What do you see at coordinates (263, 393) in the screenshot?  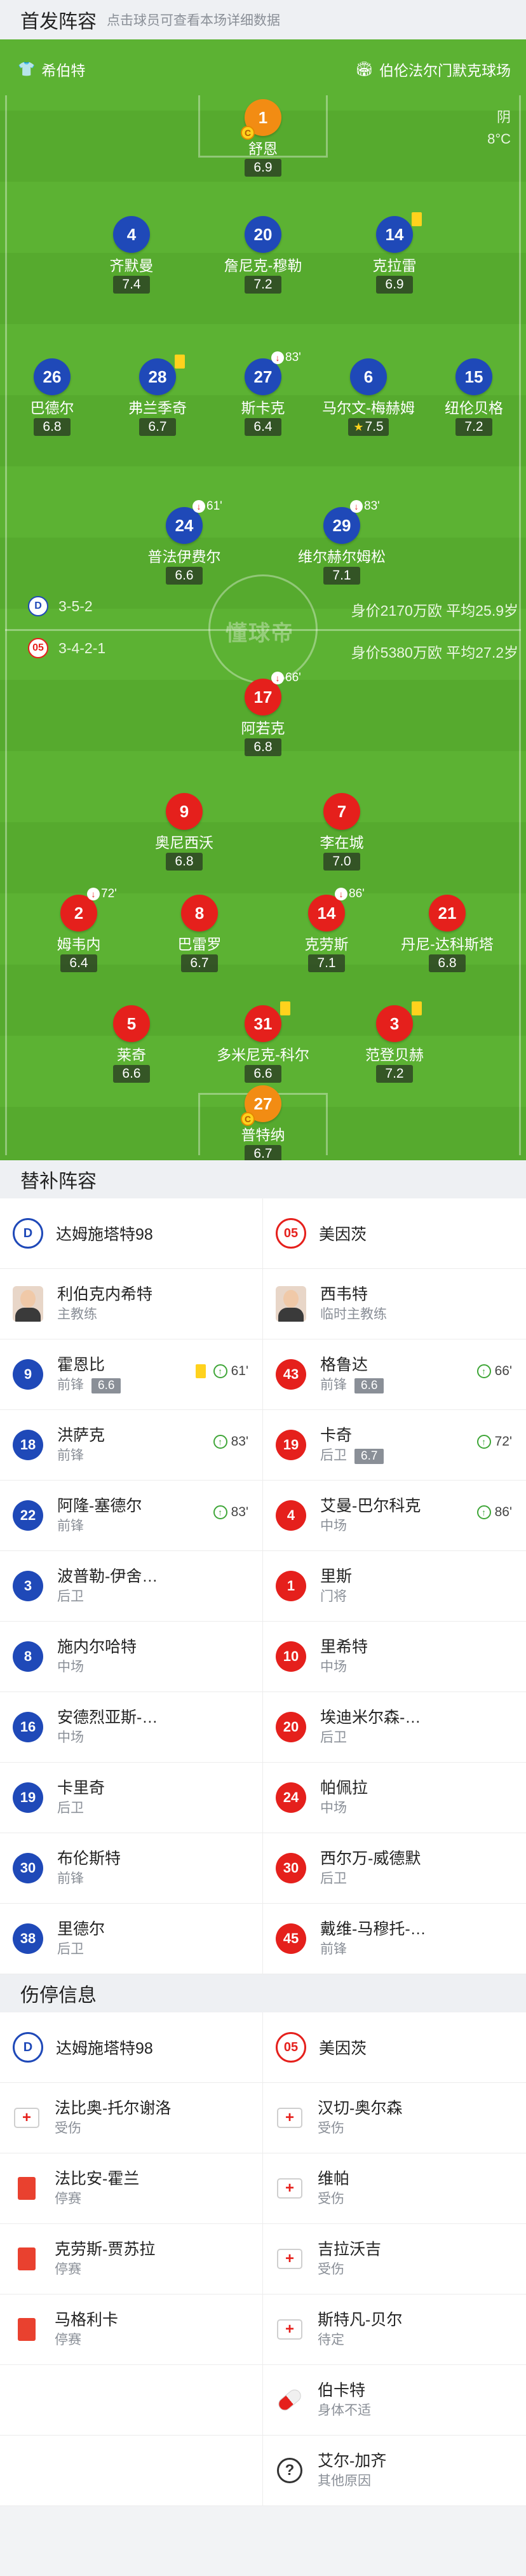 I see `player-marker: 27 ↓ 83' 斯卡克 6.4` at bounding box center [263, 393].